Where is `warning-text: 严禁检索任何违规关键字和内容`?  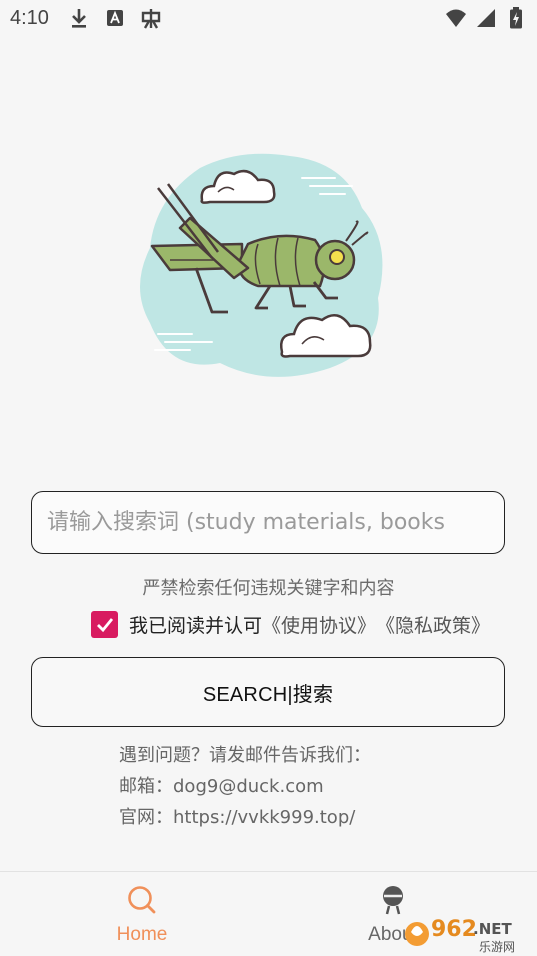 warning-text: 严禁检索任何违规关键字和内容 is located at coordinates (268, 588).